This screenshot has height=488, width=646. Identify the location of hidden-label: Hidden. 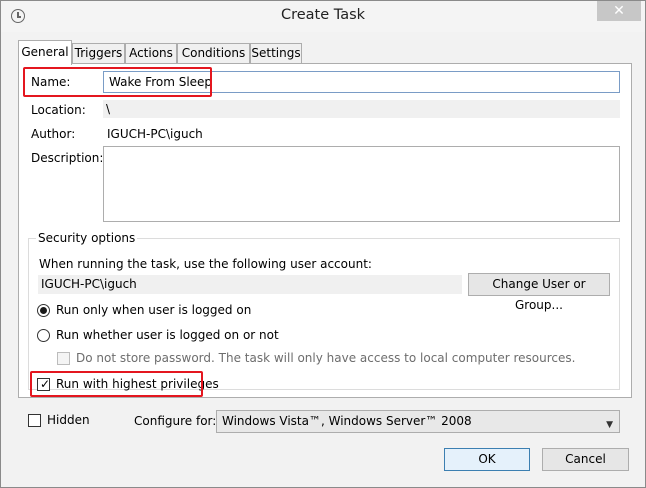
(68, 420).